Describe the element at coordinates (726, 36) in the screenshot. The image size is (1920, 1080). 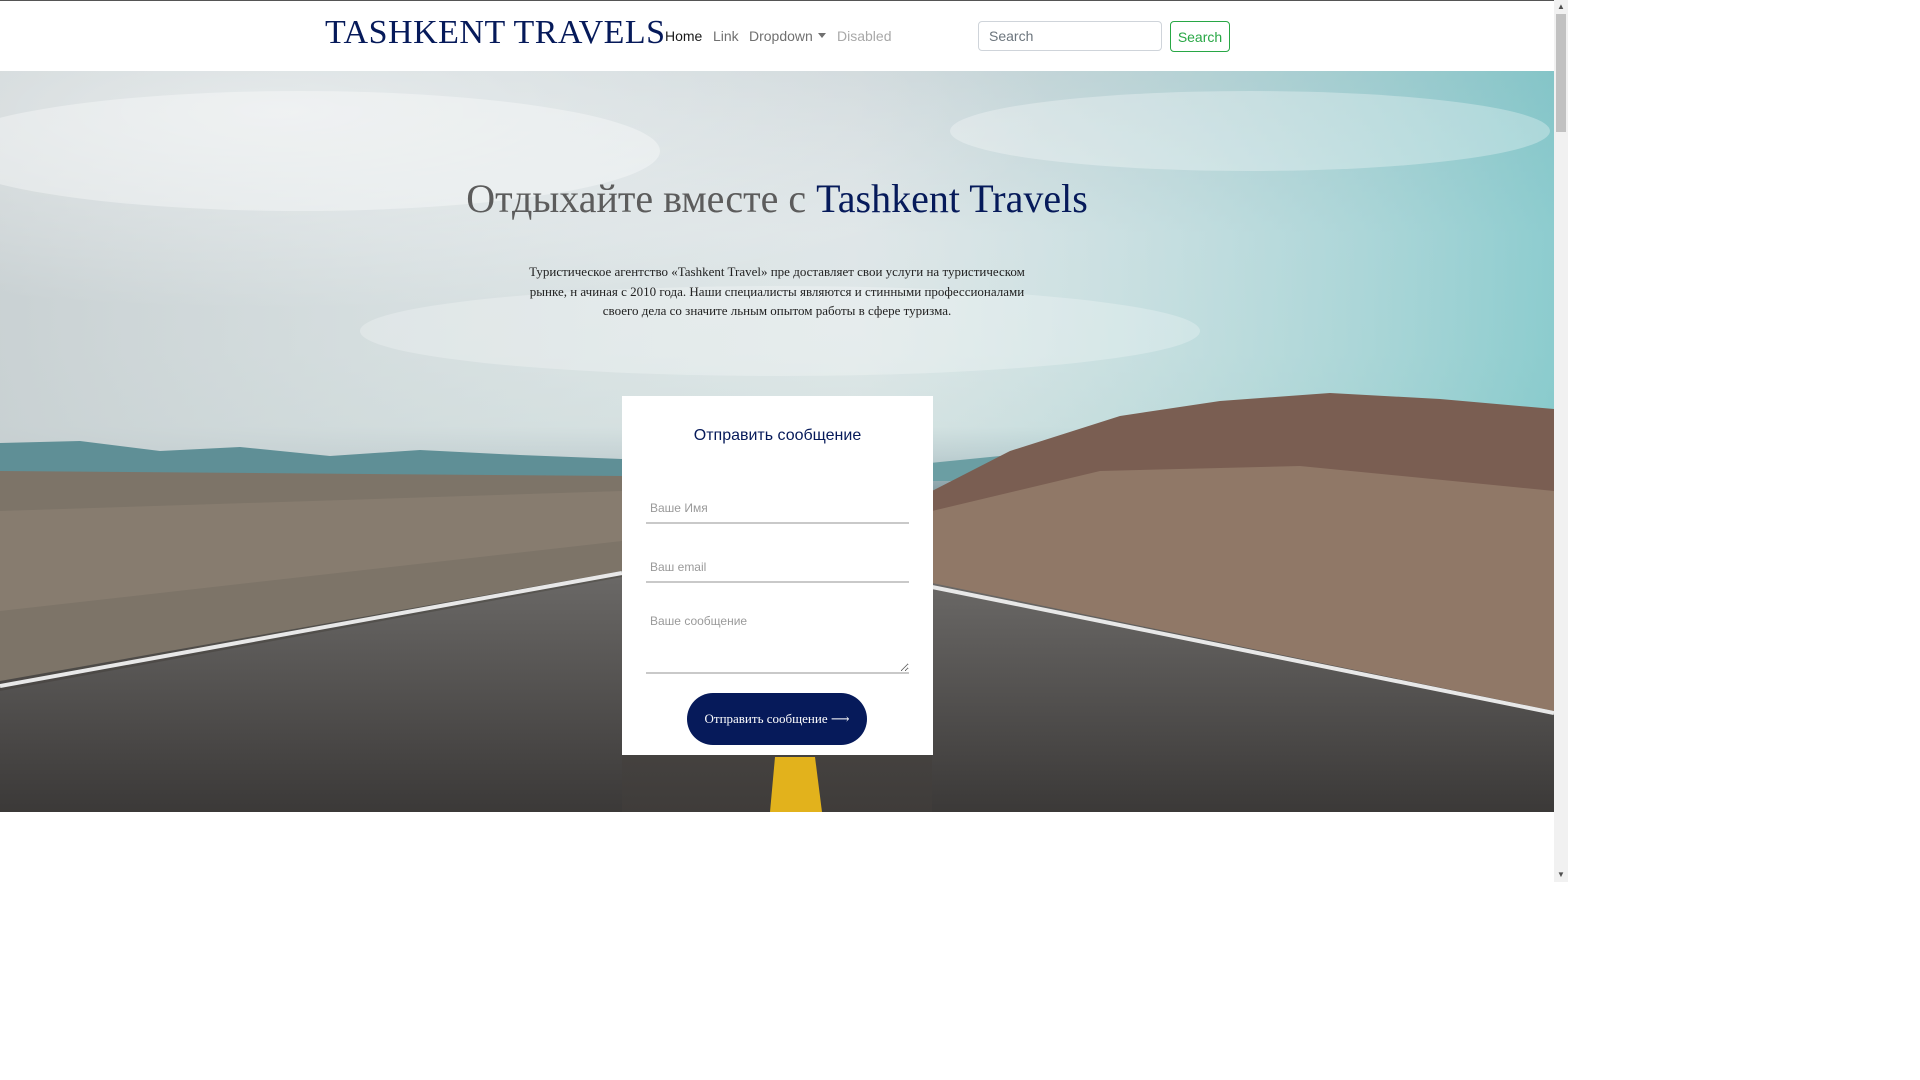
I see `nav-link-link: Link` at that location.